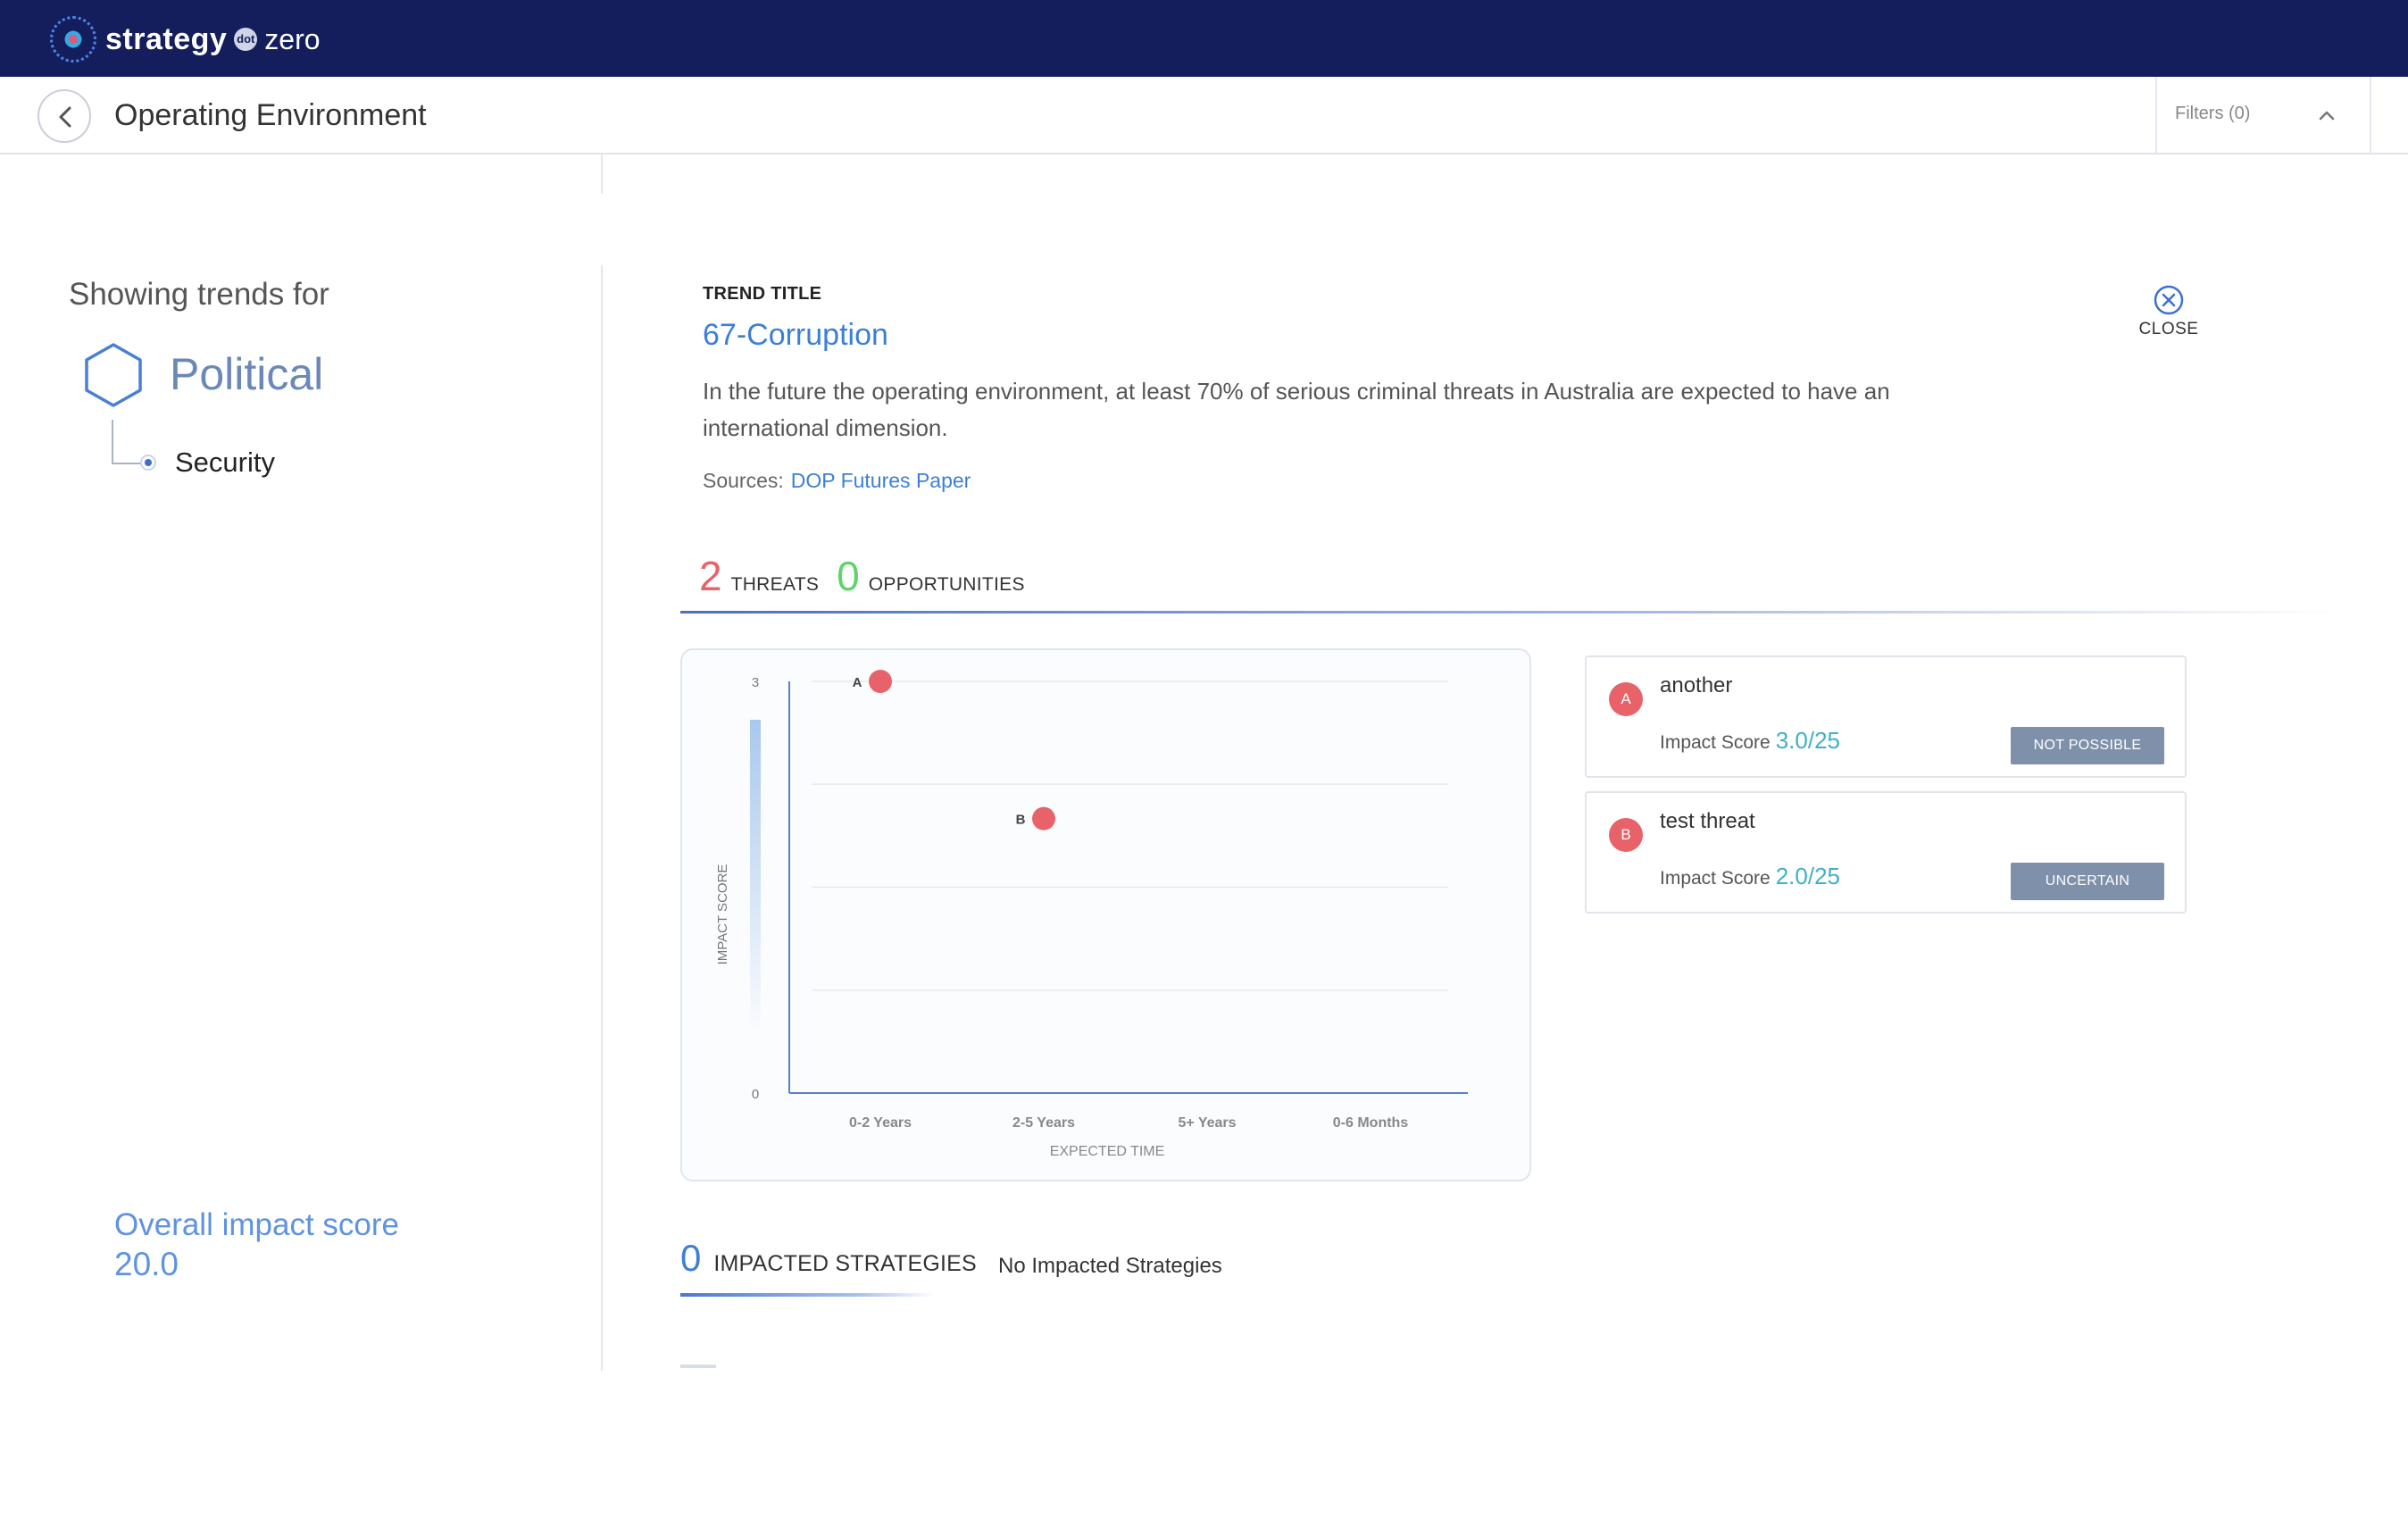  I want to click on trend-sources: Sources: DOP Futures Paper, so click(837, 481).